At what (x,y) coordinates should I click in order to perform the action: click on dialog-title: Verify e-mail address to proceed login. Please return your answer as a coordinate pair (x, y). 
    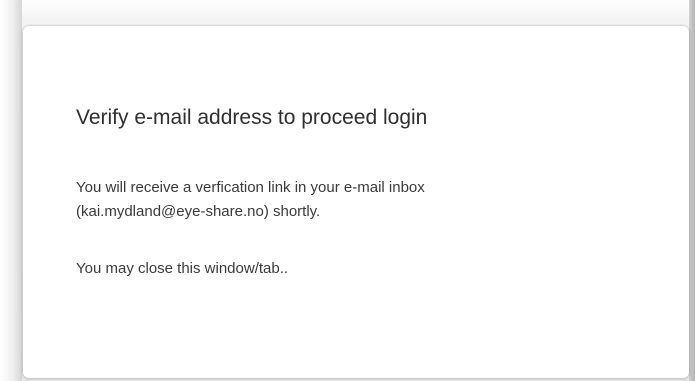
    Looking at the image, I should click on (252, 117).